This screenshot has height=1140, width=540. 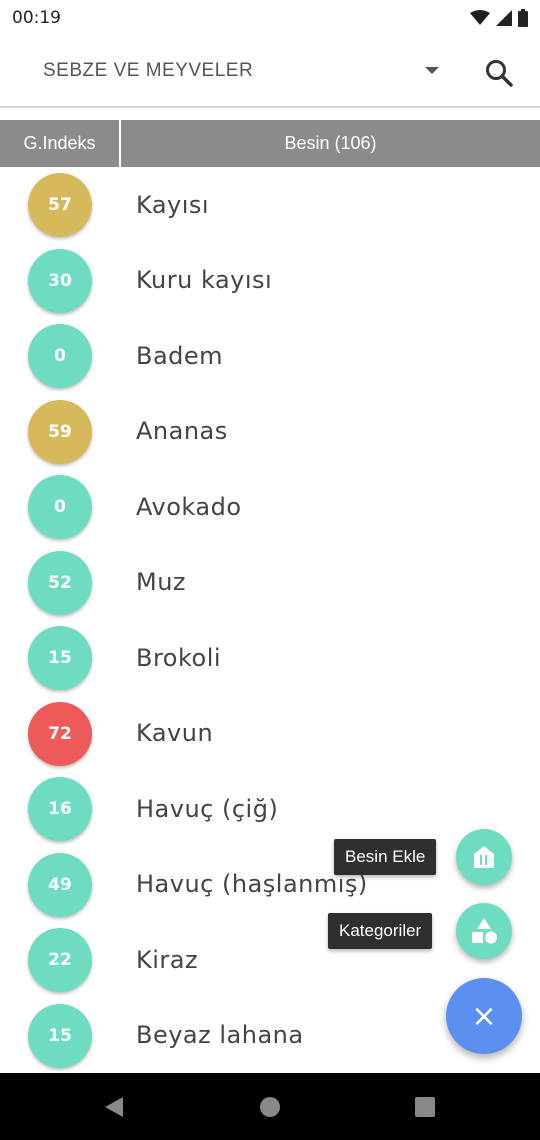 I want to click on categories-label: Kategoriler, so click(x=380, y=931).